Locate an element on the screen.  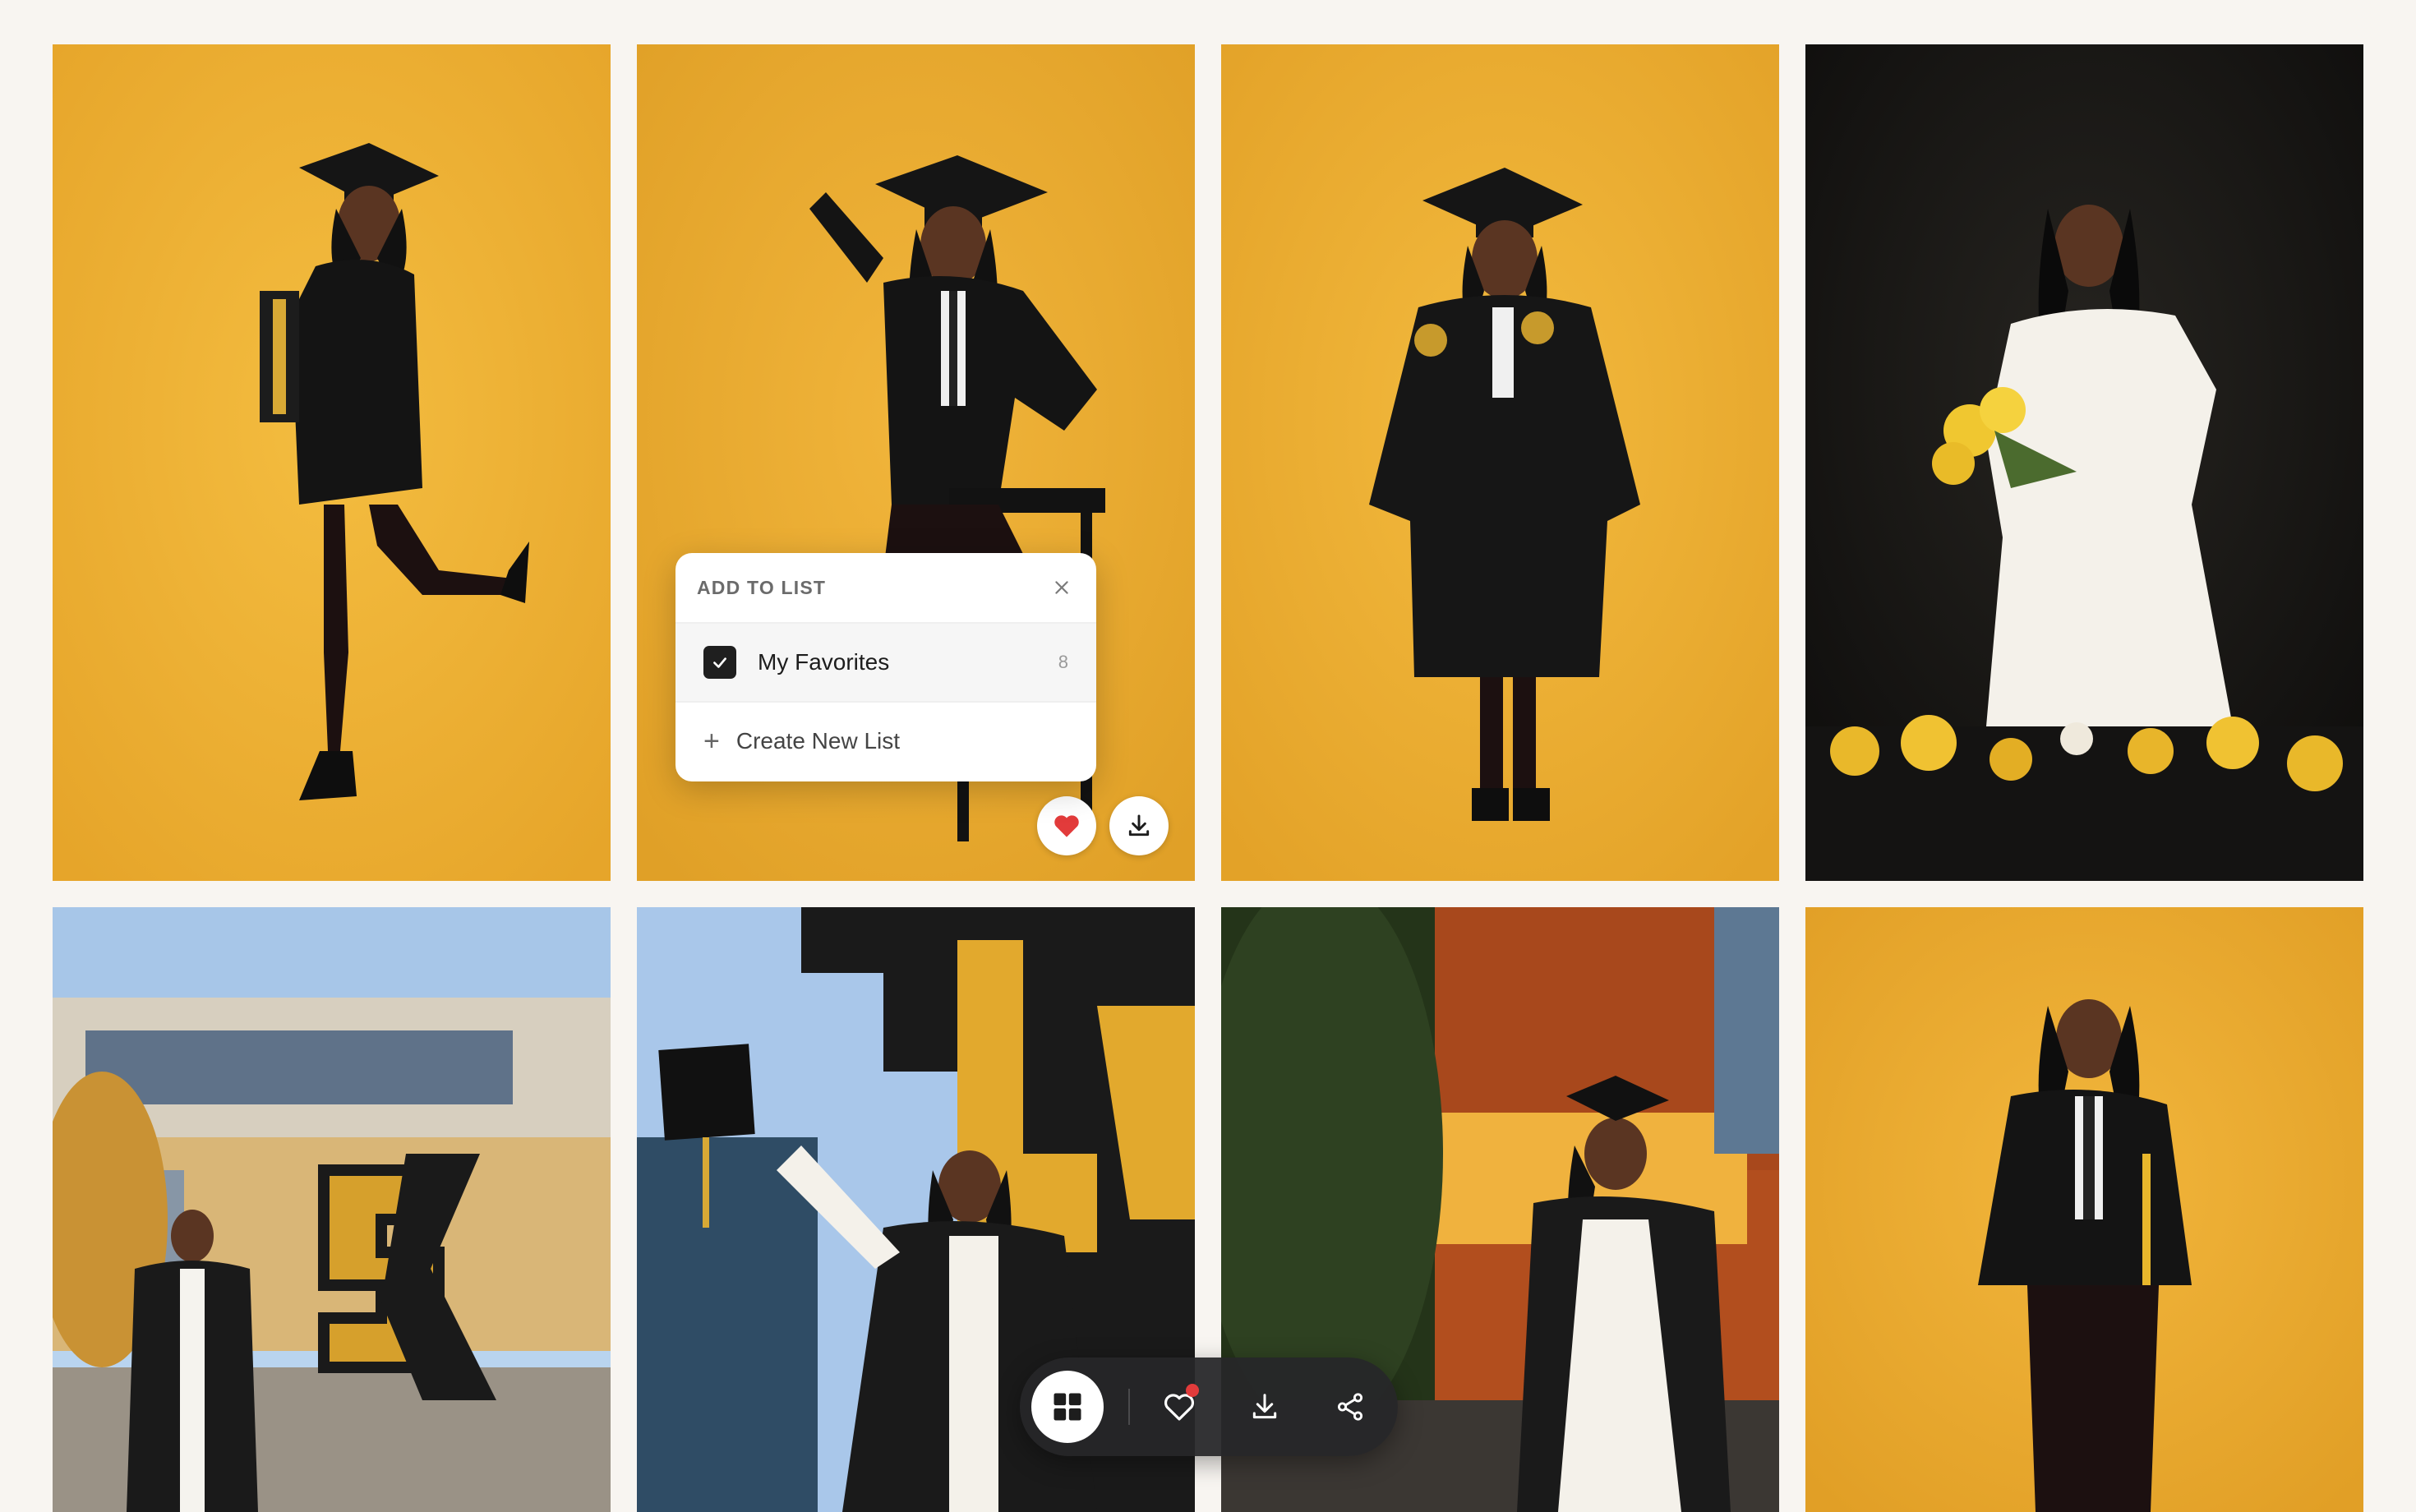
create-new-list-label: Create New List is located at coordinates (818, 741).